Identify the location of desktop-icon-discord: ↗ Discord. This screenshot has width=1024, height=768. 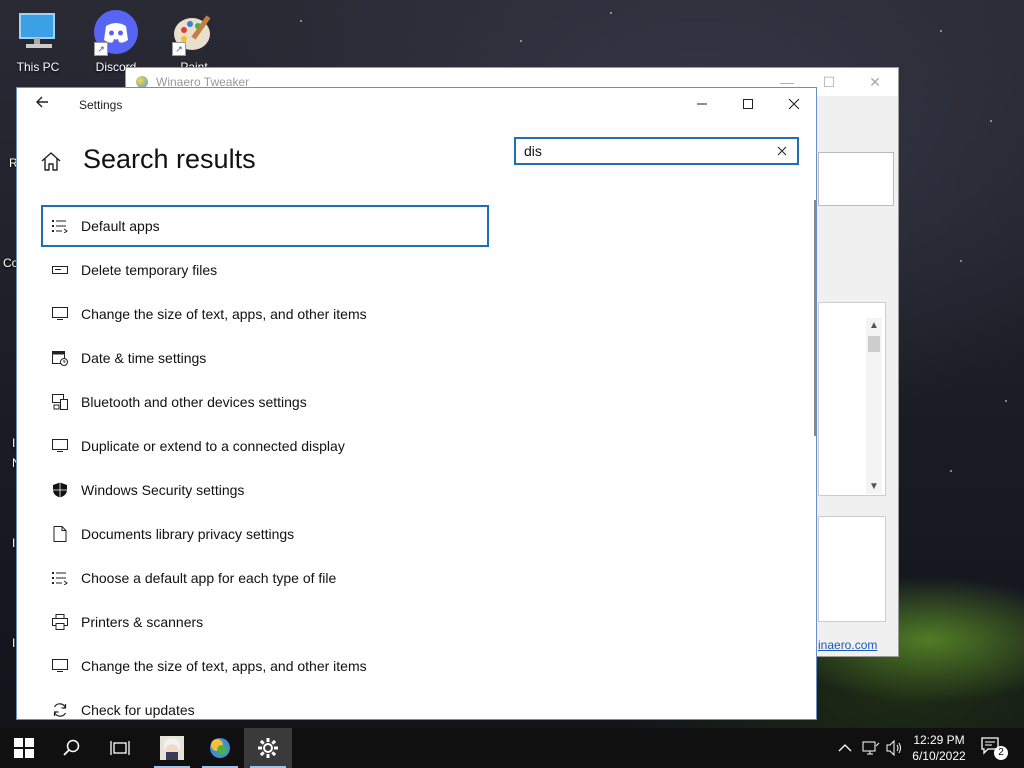
(116, 41).